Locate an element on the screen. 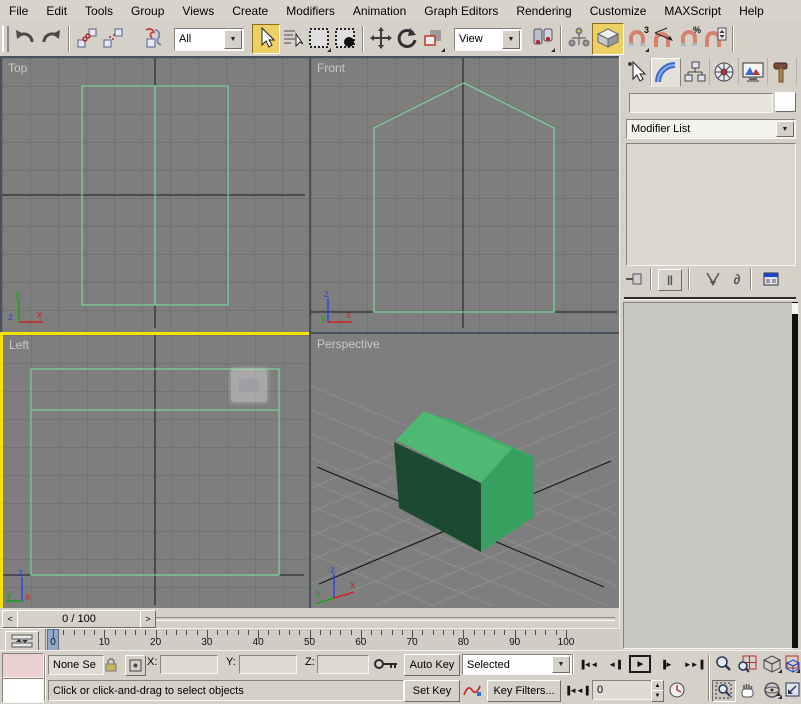 The width and height of the screenshot is (801, 704). window-crossing-button is located at coordinates (345, 39).